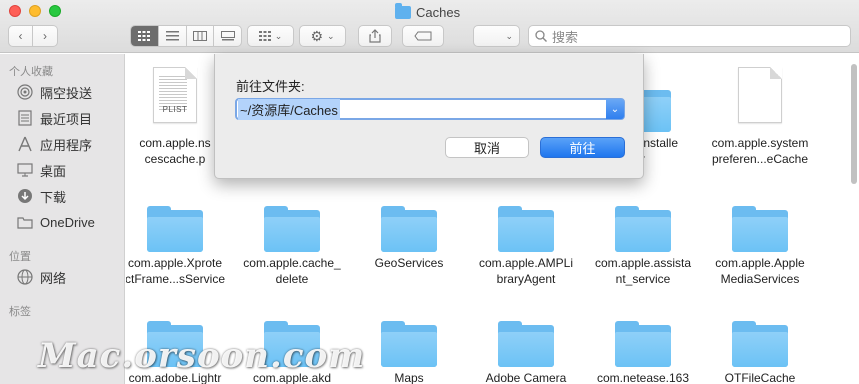 The width and height of the screenshot is (859, 384). I want to click on share-button, so click(375, 36).